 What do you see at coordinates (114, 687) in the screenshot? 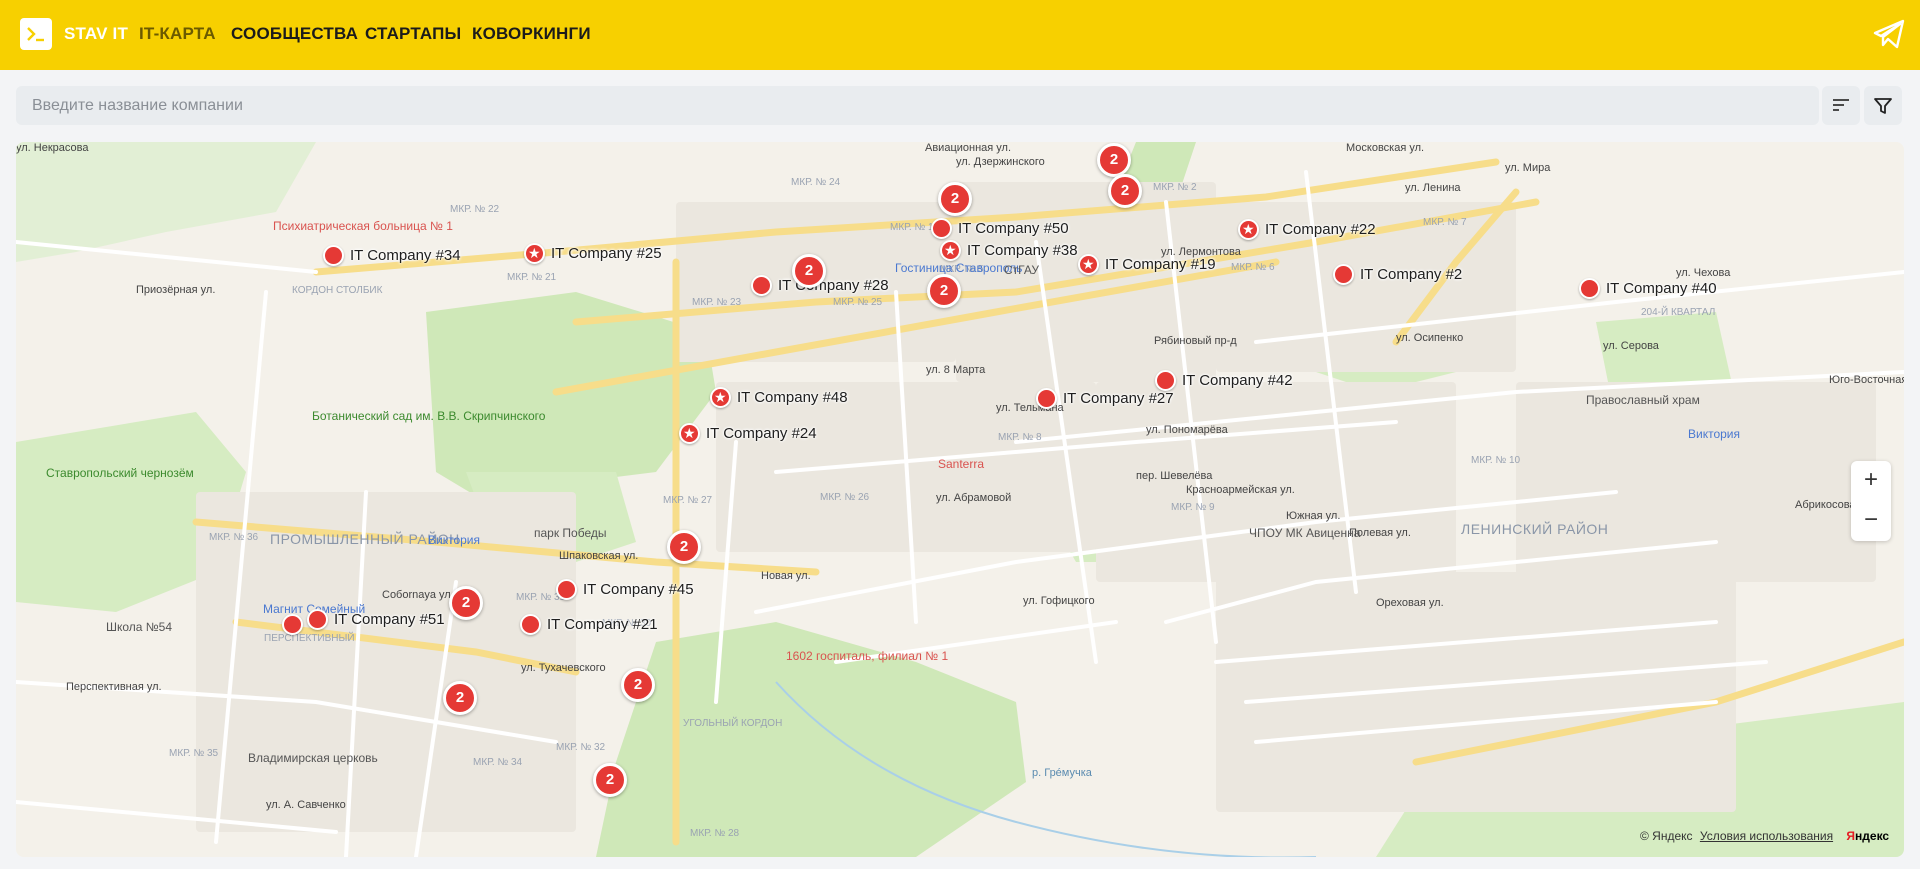
I see `street-label: Перспективная ул.` at bounding box center [114, 687].